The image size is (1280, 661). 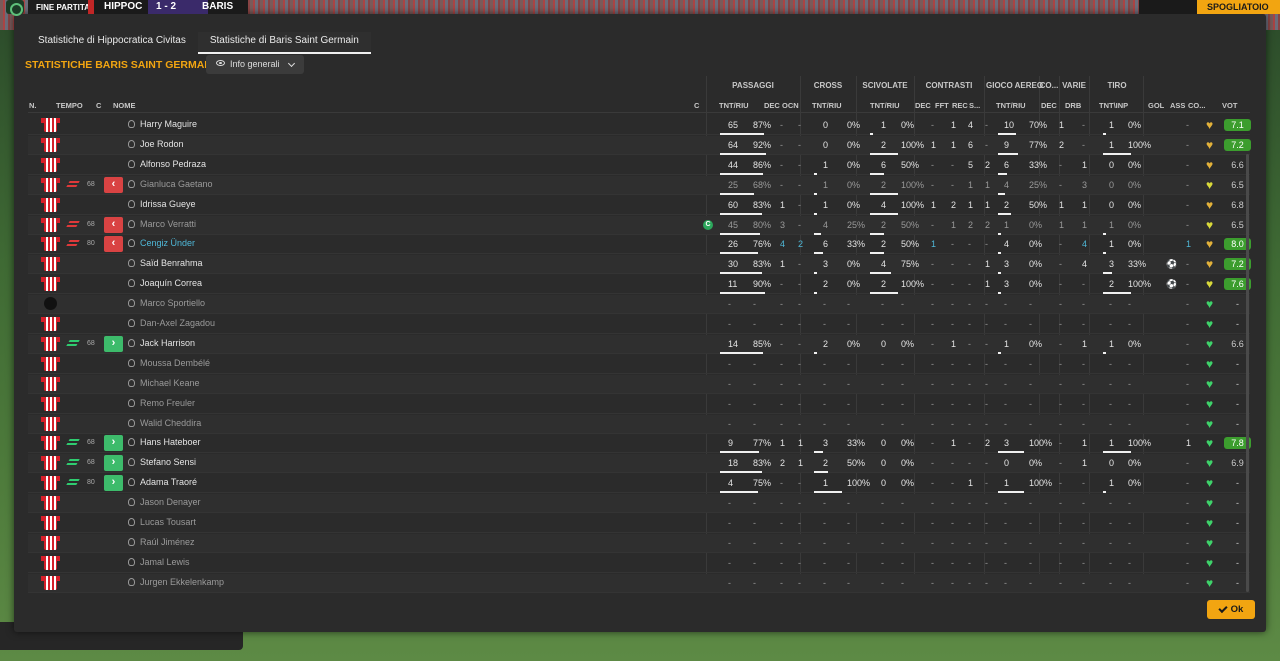 I want to click on column-header-c2: C, so click(x=696, y=105).